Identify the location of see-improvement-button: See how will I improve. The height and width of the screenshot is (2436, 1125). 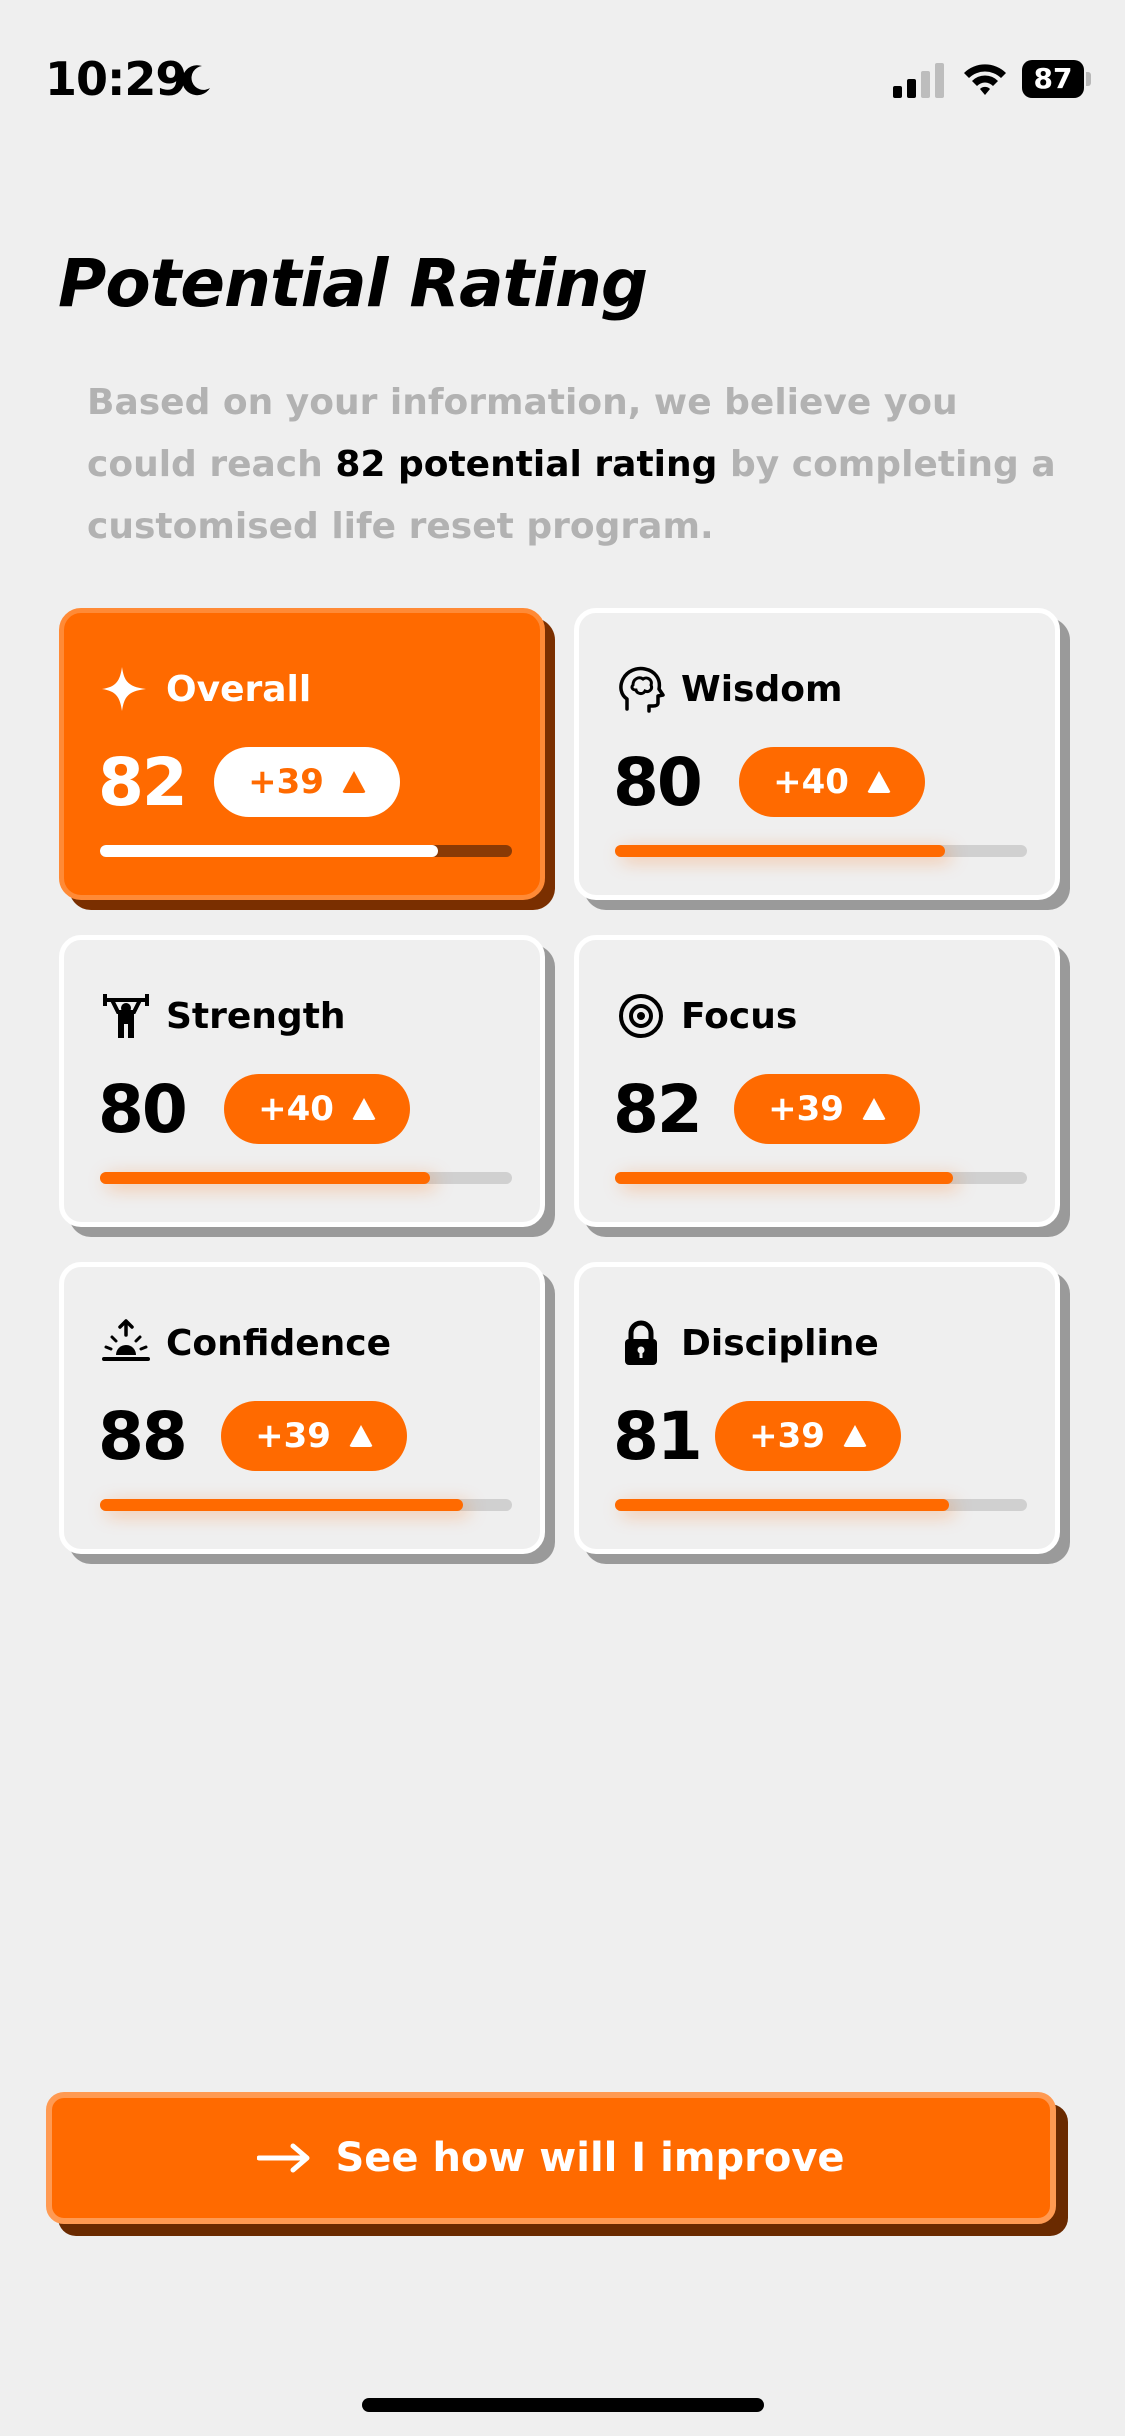
(551, 2158).